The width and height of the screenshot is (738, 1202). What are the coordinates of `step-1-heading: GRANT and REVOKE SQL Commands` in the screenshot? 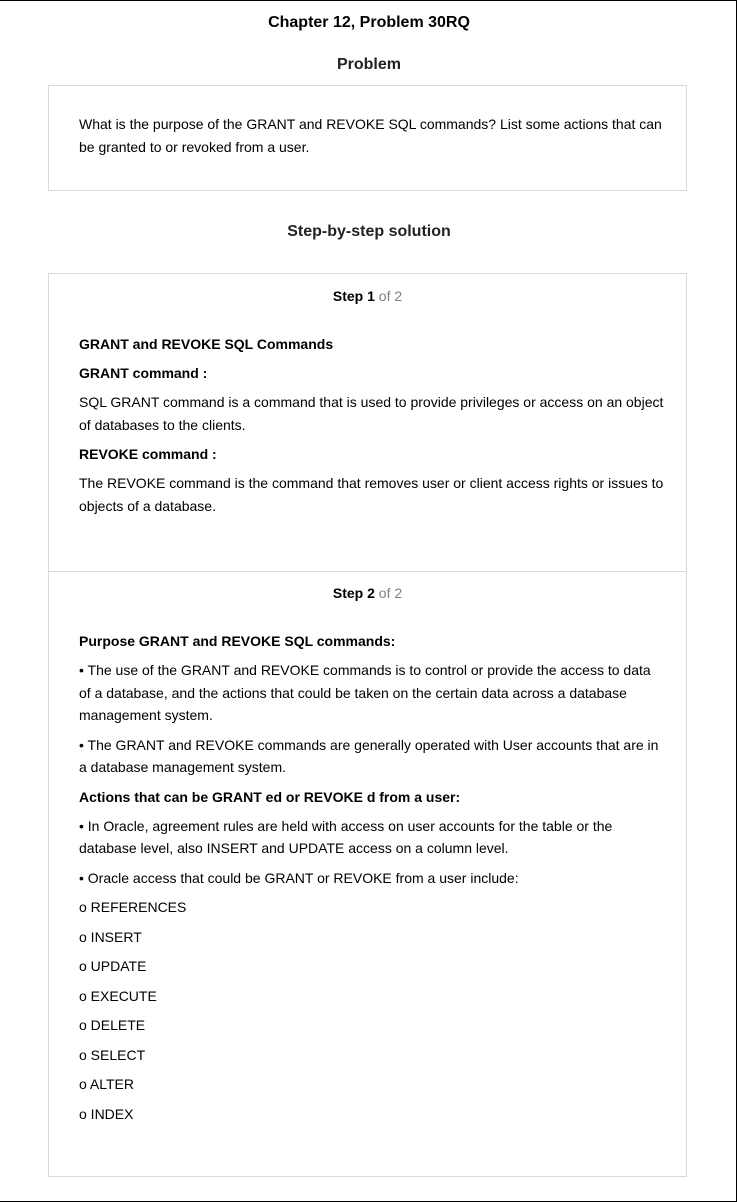 It's located at (206, 344).